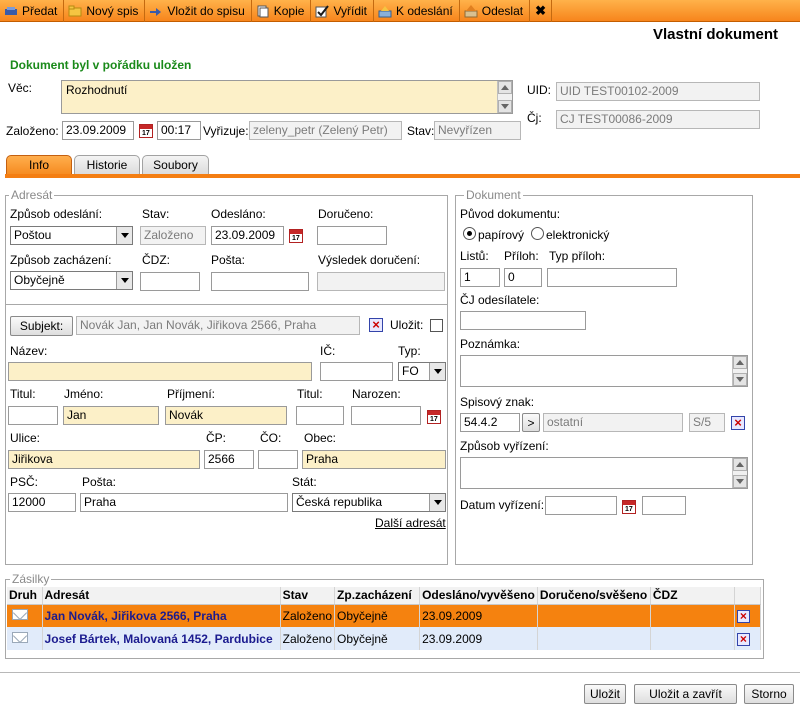 This screenshot has height=705, width=800. What do you see at coordinates (377, 596) in the screenshot?
I see `column-header: Zp.zacházení` at bounding box center [377, 596].